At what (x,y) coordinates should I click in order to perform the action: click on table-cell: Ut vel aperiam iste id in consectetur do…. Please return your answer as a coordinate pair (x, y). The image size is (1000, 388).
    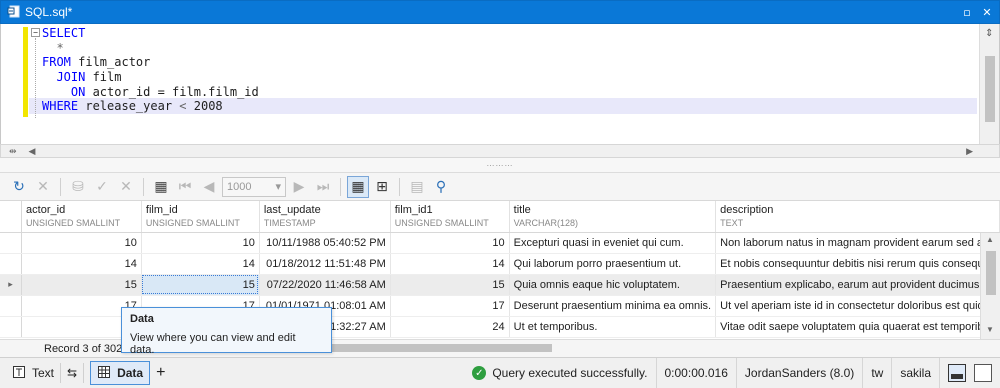
    Looking at the image, I should click on (857, 306).